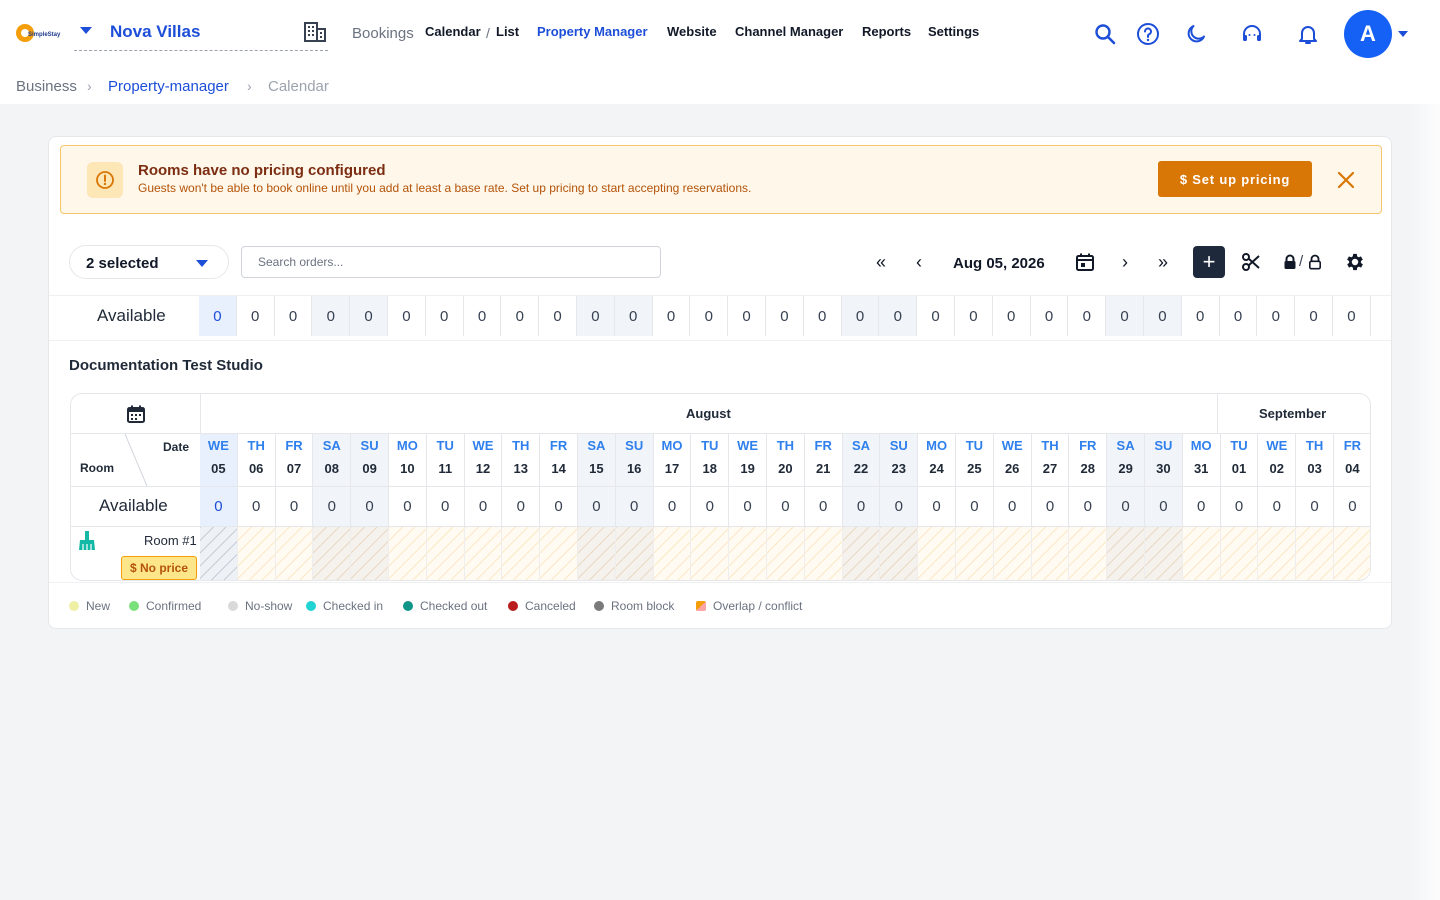  Describe the element at coordinates (953, 31) in the screenshot. I see `nav-settings: Settings` at that location.